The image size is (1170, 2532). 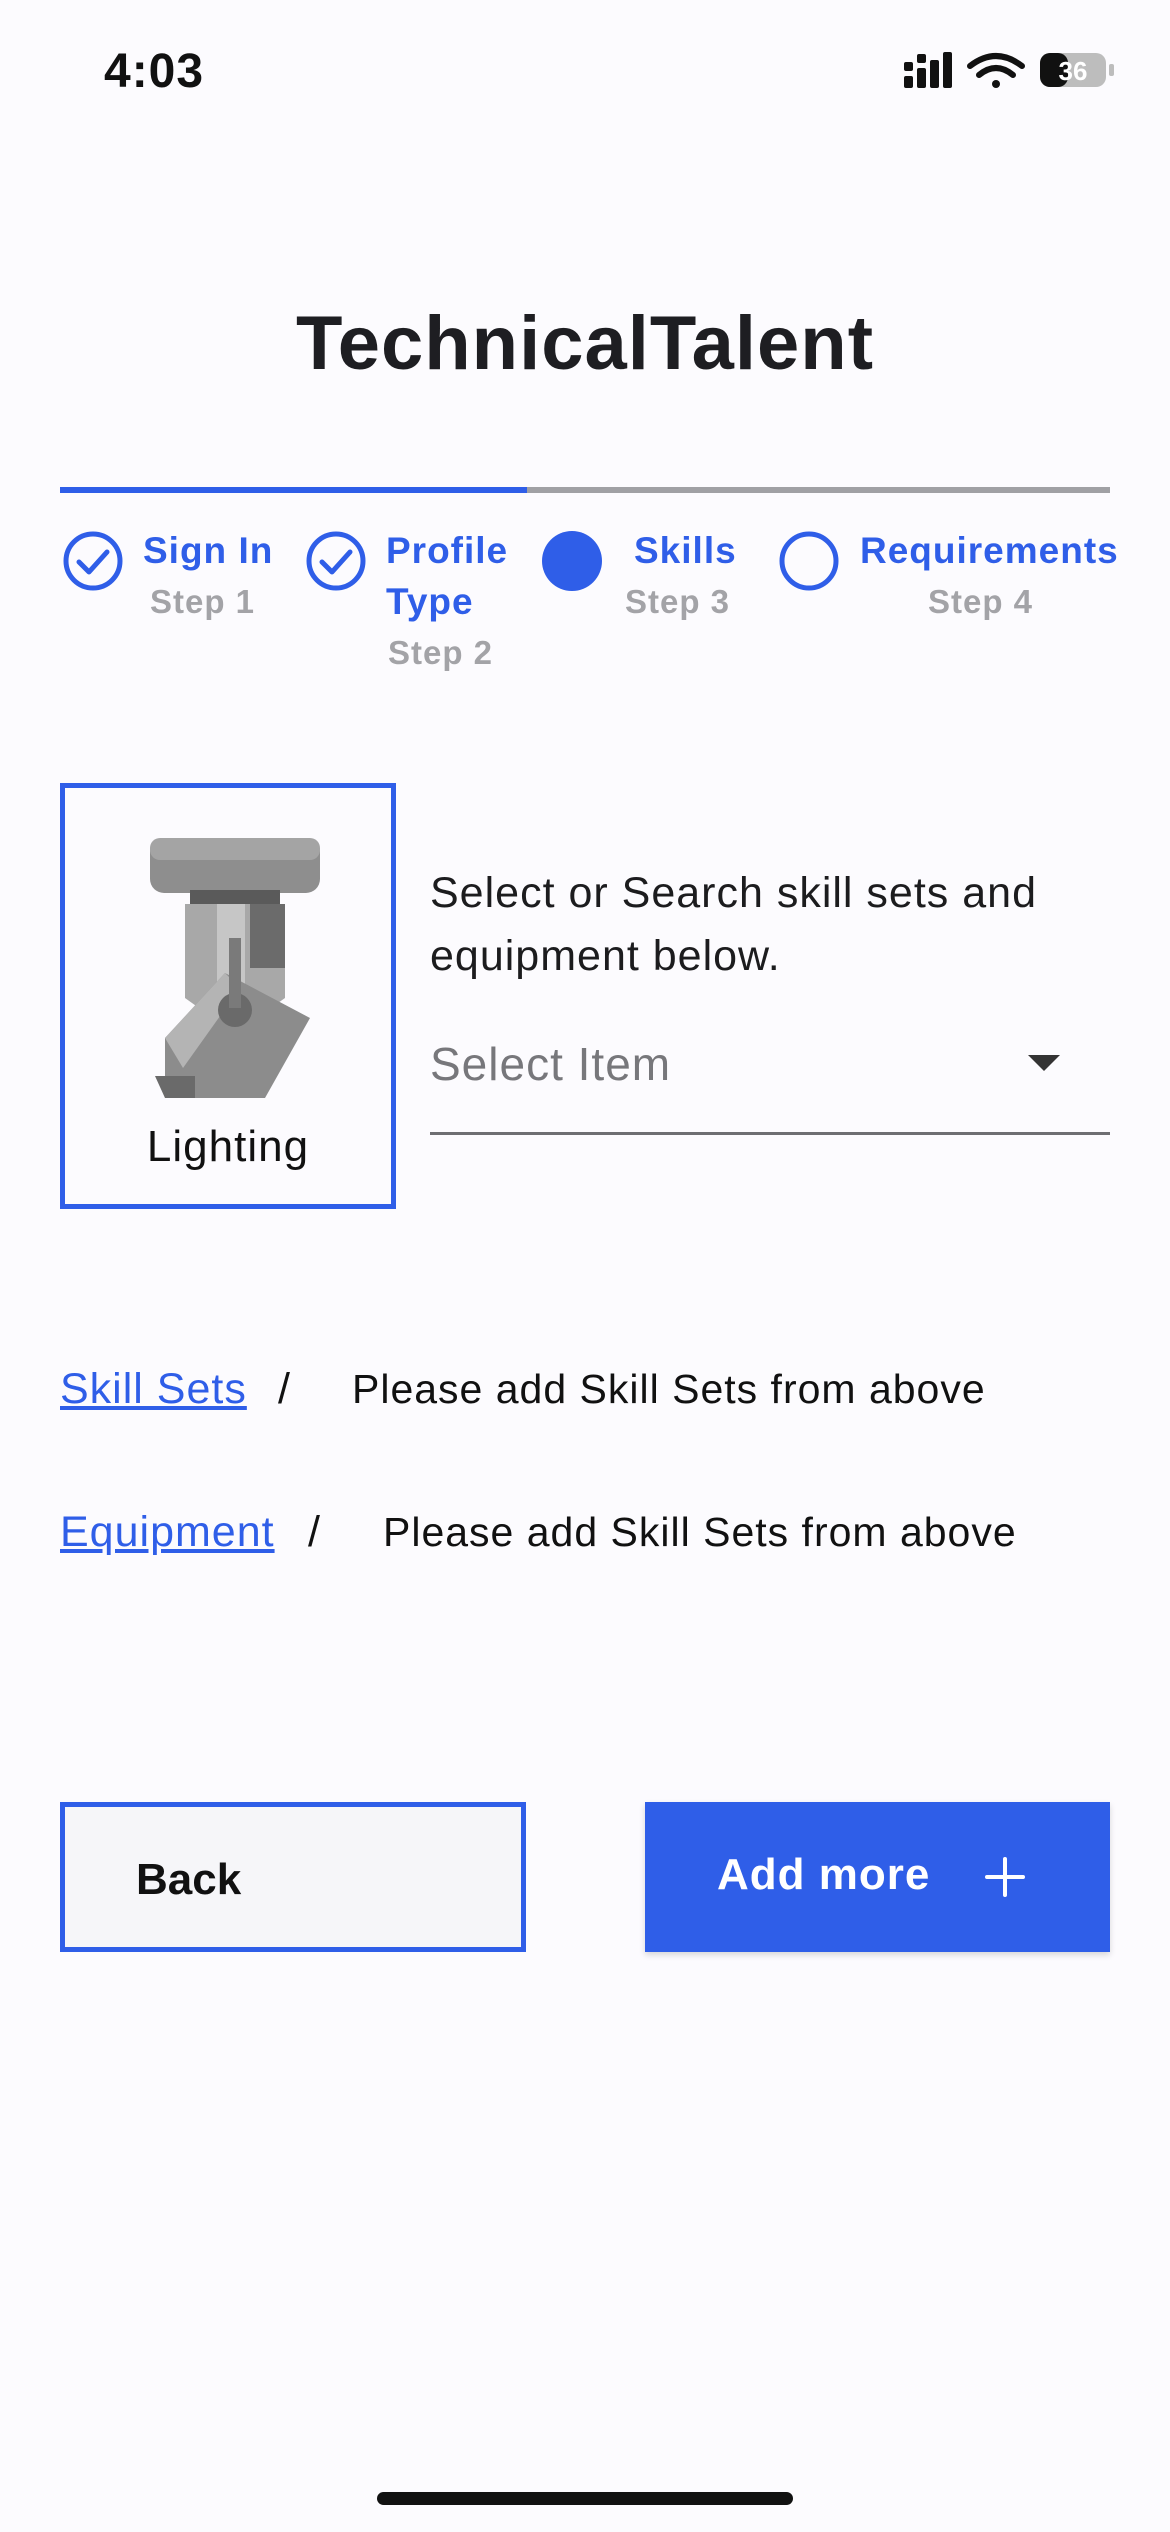 I want to click on select-placeholder: Select Item, so click(x=551, y=1064).